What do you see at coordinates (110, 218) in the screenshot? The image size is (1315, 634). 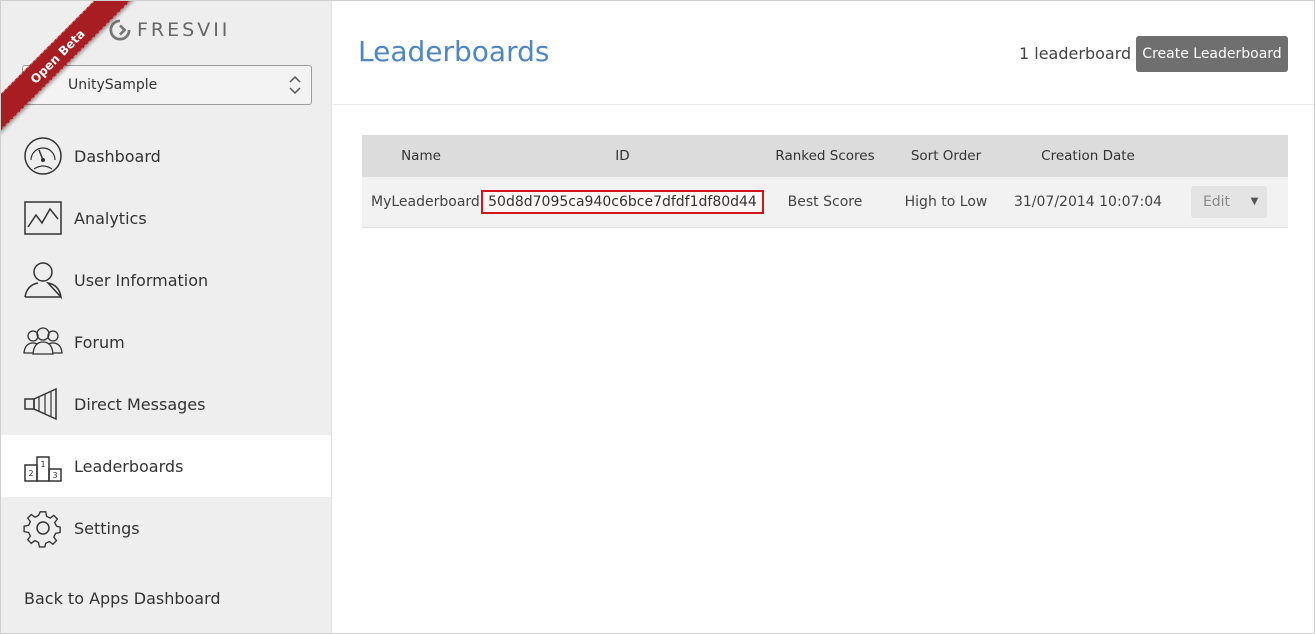 I see `sidebar-item-label: Analytics` at bounding box center [110, 218].